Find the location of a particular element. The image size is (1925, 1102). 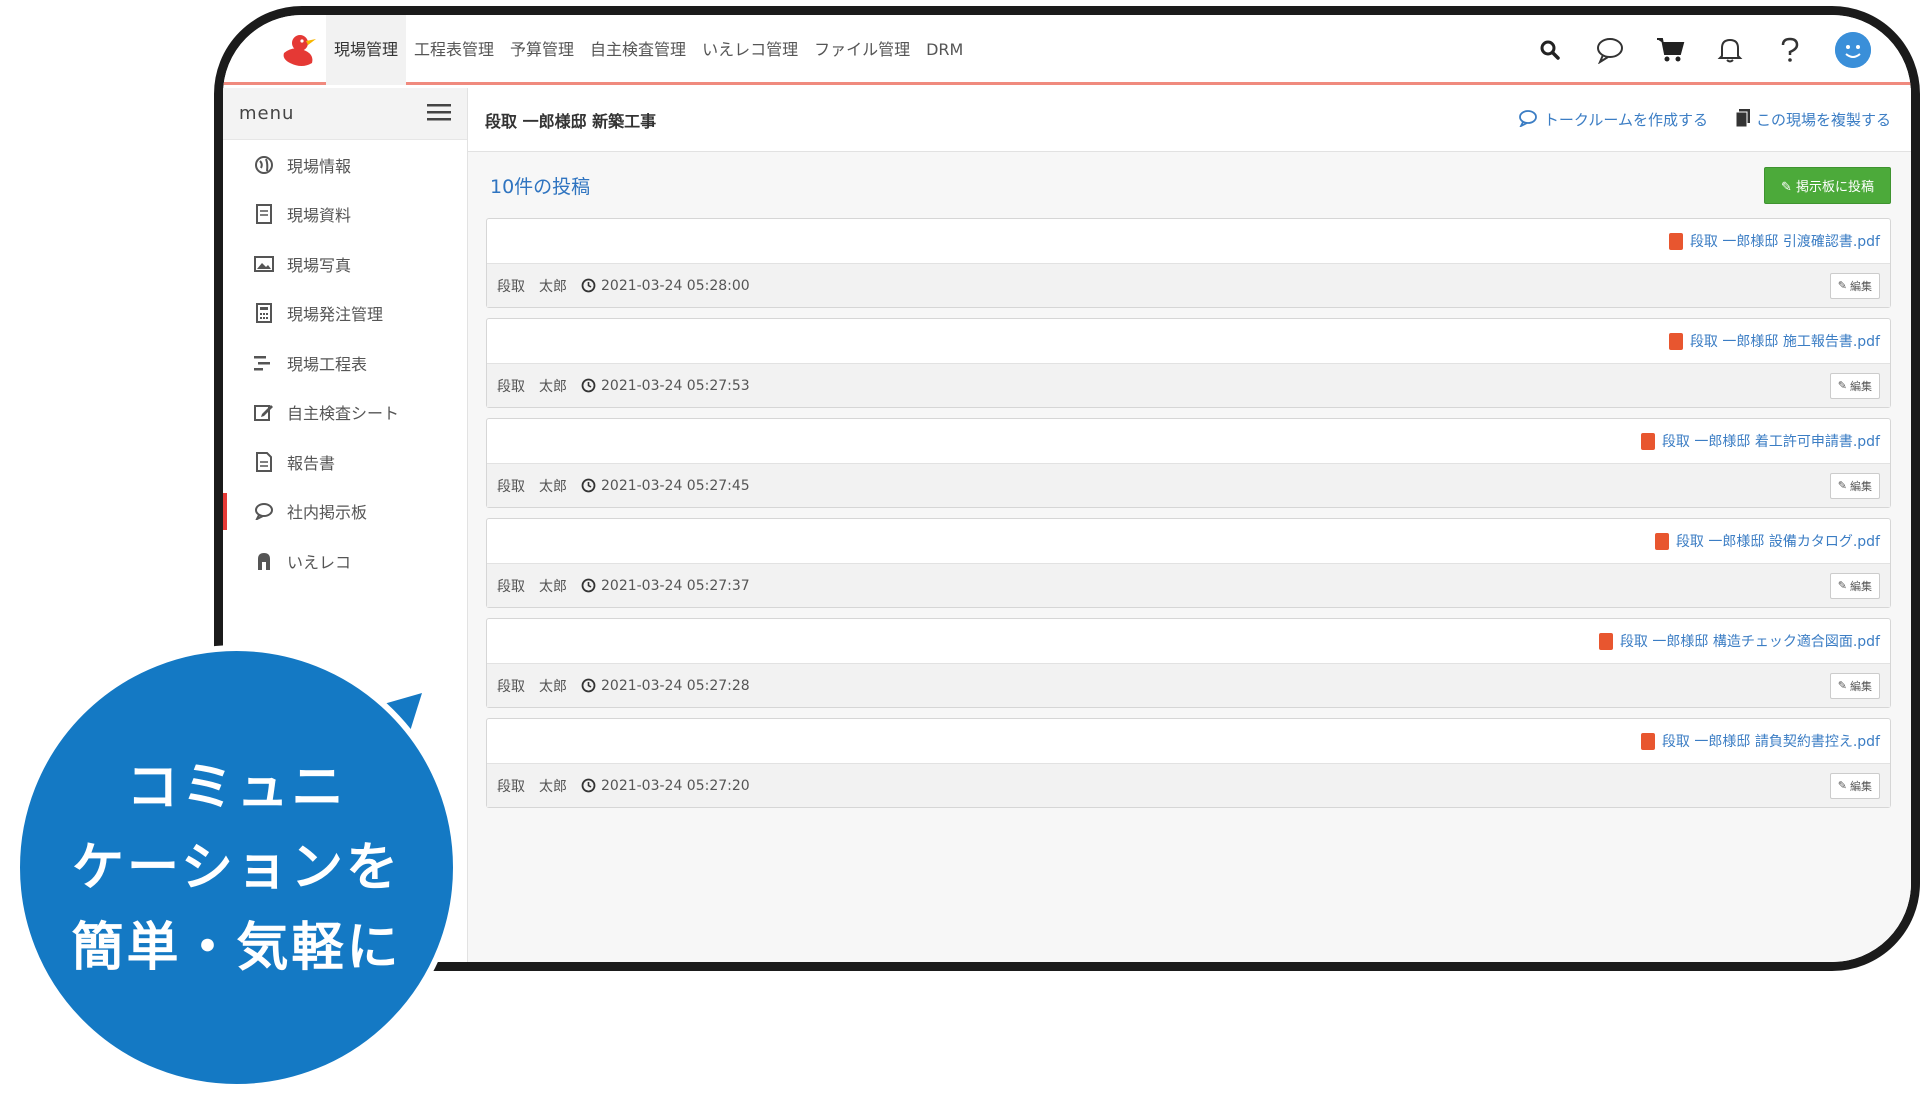

post-footer: 段取 太郎 2021-03-24 05:27:28 ✎ 編集 is located at coordinates (1188, 685).